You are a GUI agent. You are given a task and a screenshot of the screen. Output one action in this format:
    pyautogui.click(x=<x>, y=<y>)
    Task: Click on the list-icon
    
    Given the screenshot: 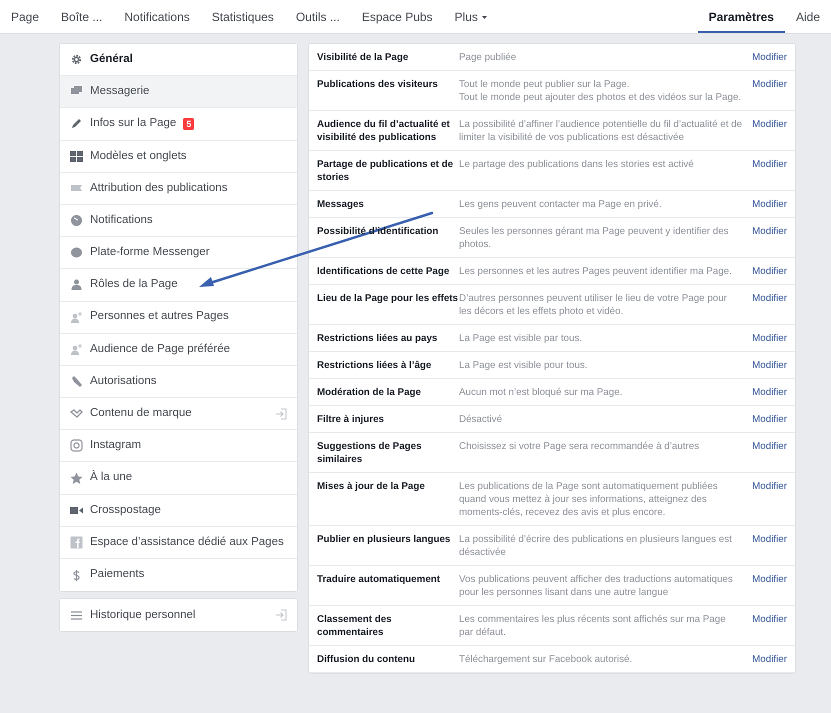 What is the action you would take?
    pyautogui.click(x=76, y=615)
    